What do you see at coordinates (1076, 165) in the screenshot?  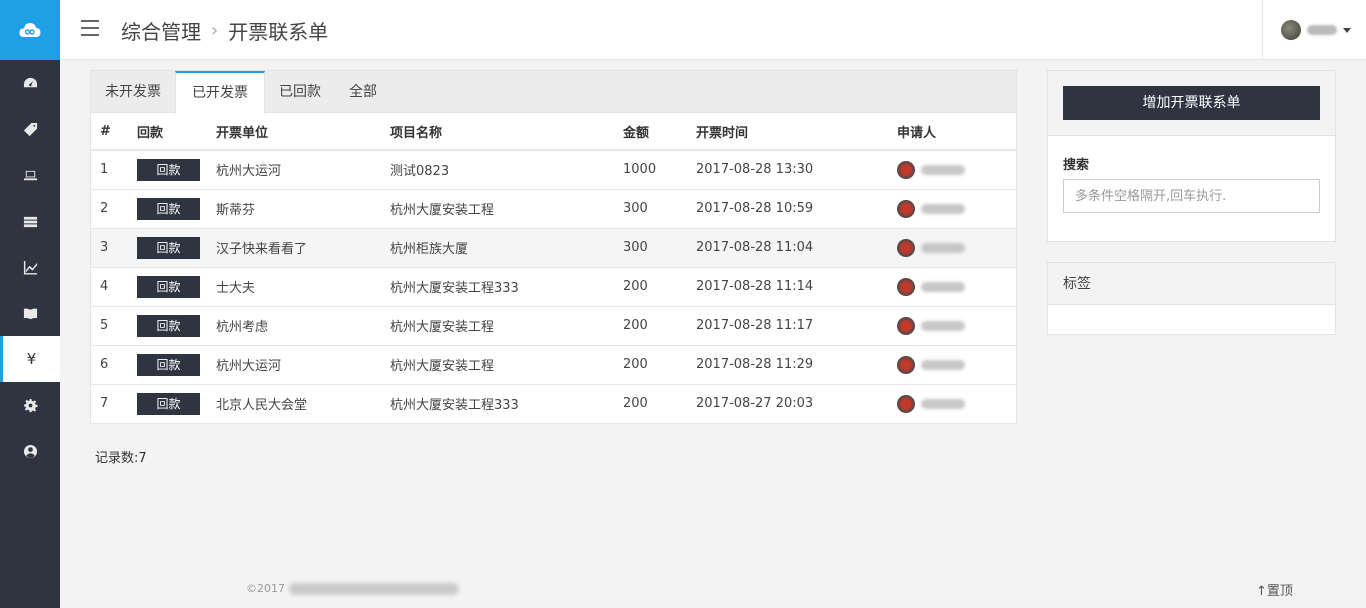 I see `search-label: 搜索` at bounding box center [1076, 165].